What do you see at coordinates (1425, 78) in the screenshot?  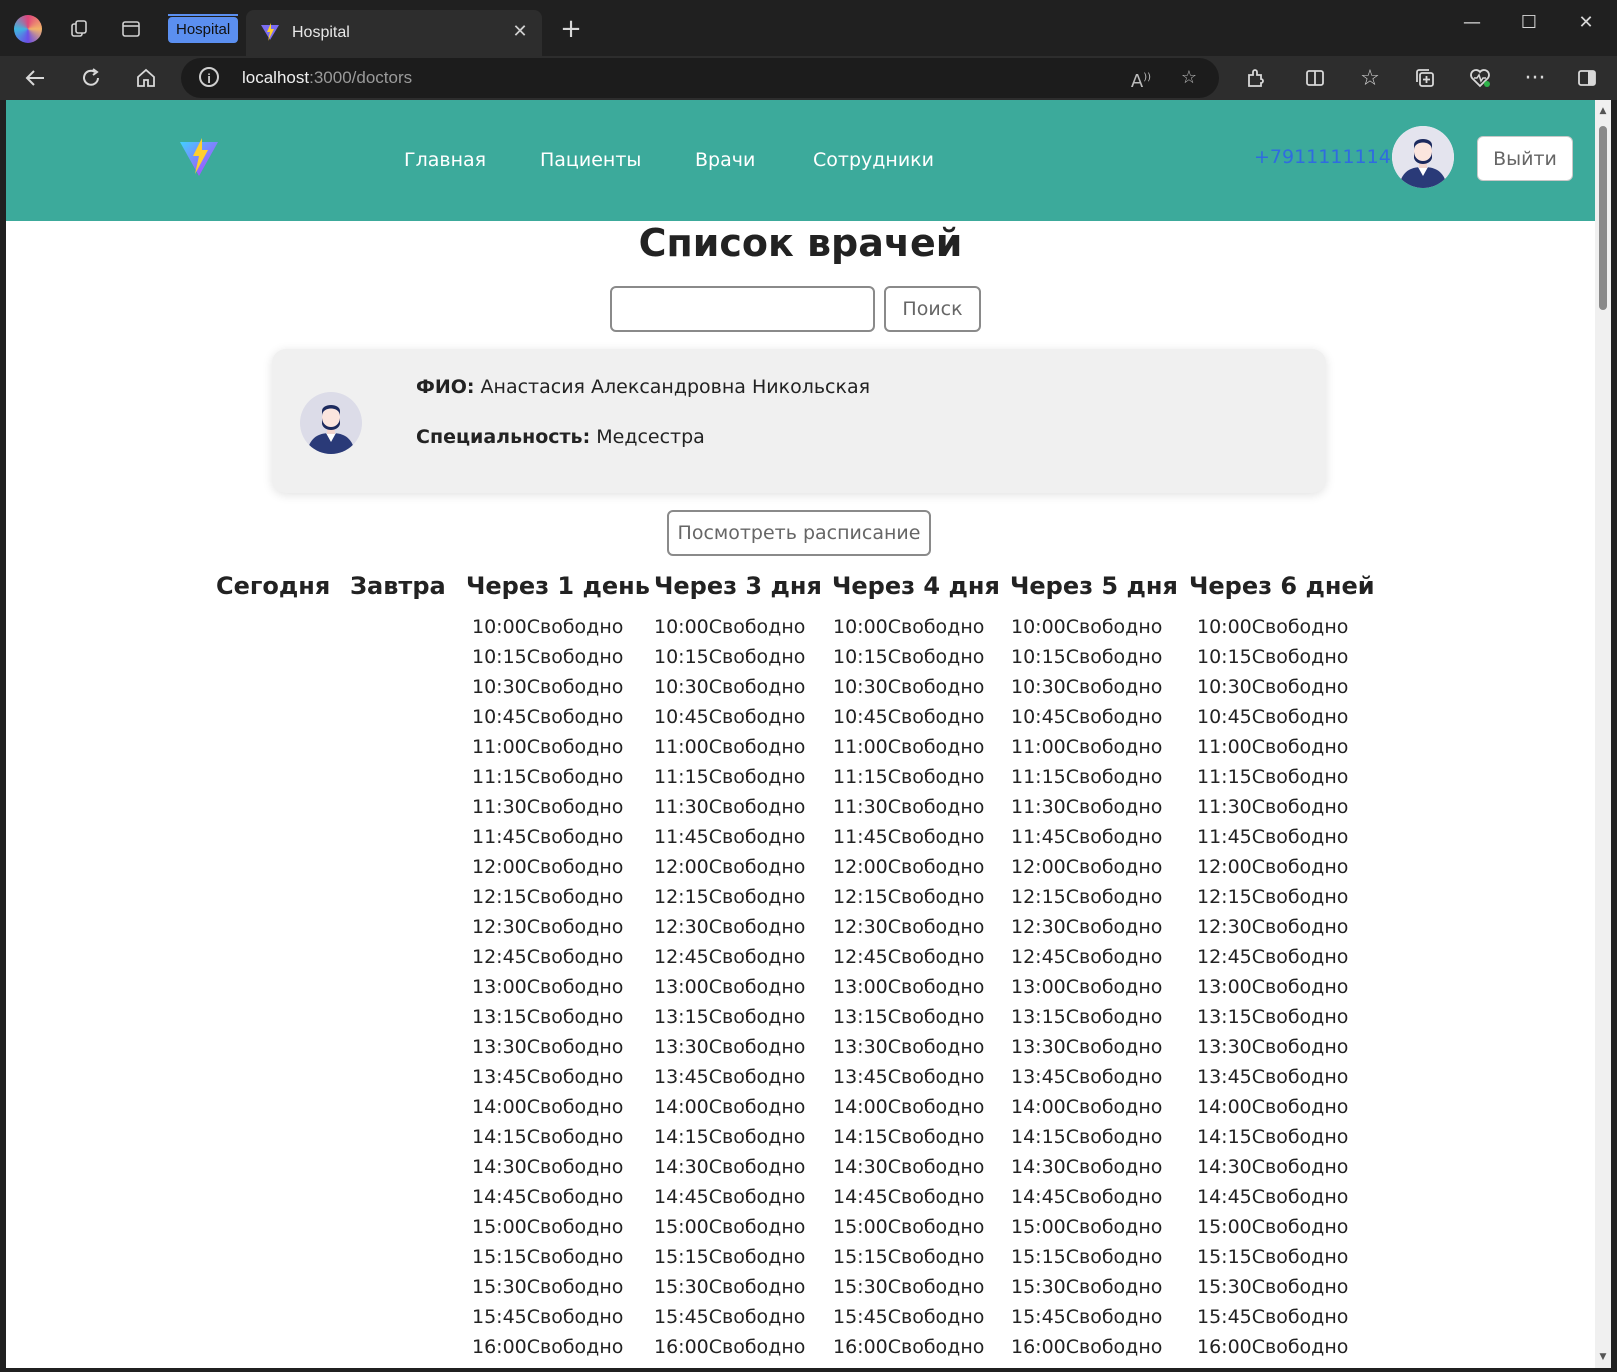 I see `collections-icon` at bounding box center [1425, 78].